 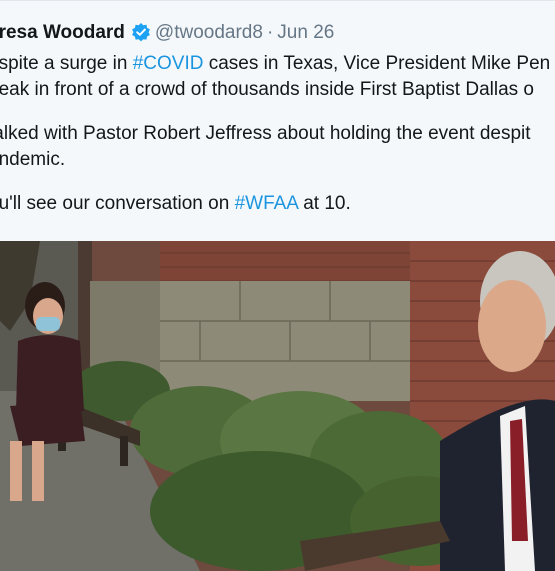 I want to click on text-segment: espite a surge in, so click(x=66, y=63).